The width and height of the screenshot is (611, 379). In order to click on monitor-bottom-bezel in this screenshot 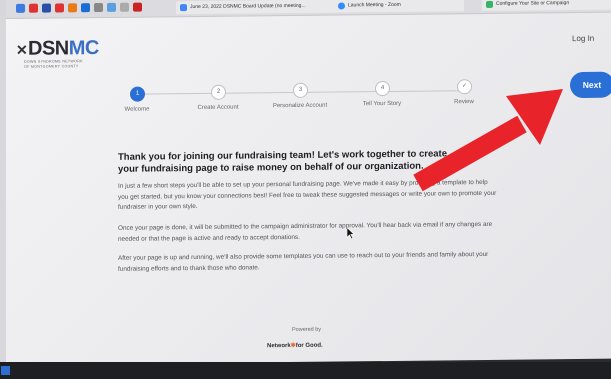, I will do `click(305, 370)`.